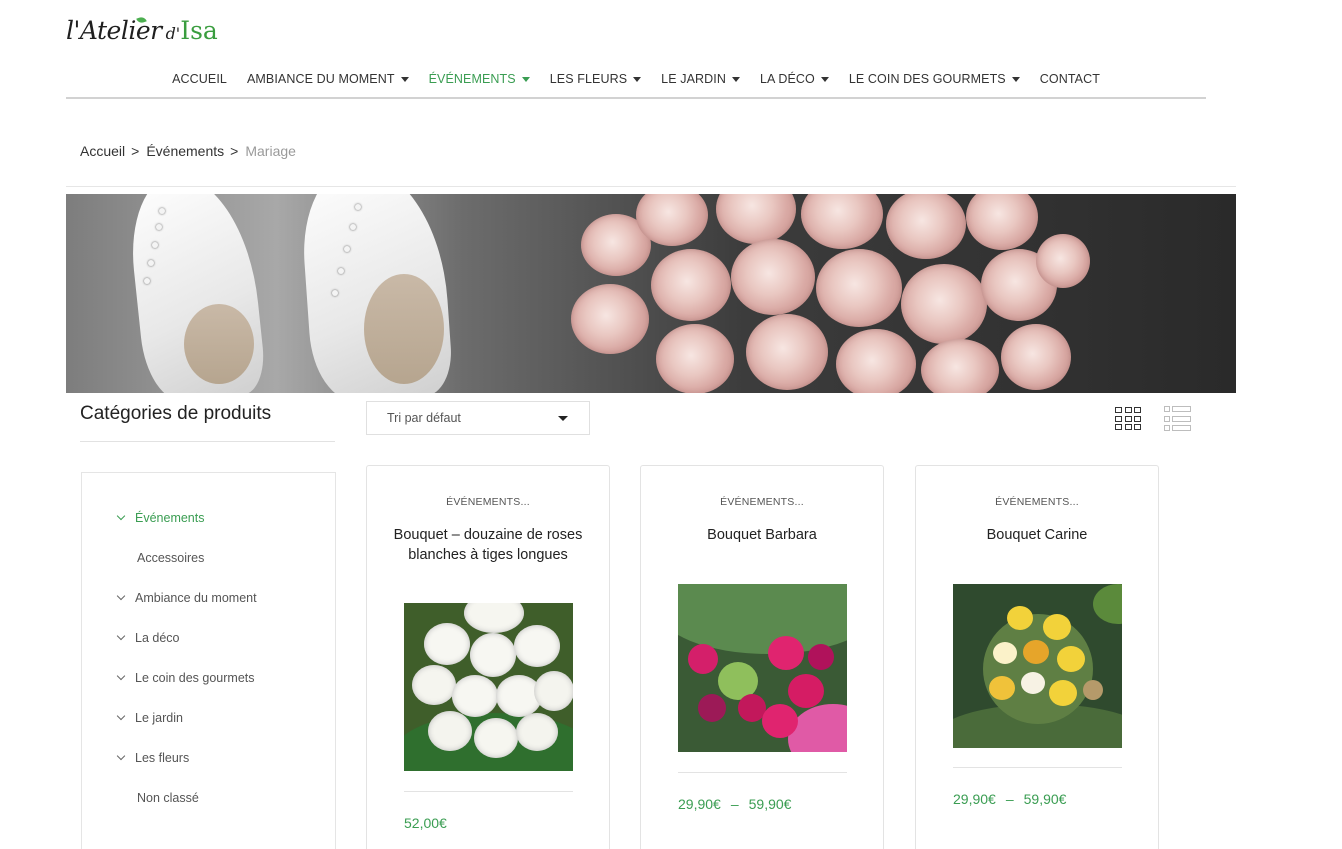  What do you see at coordinates (734, 804) in the screenshot?
I see `price-dash: –` at bounding box center [734, 804].